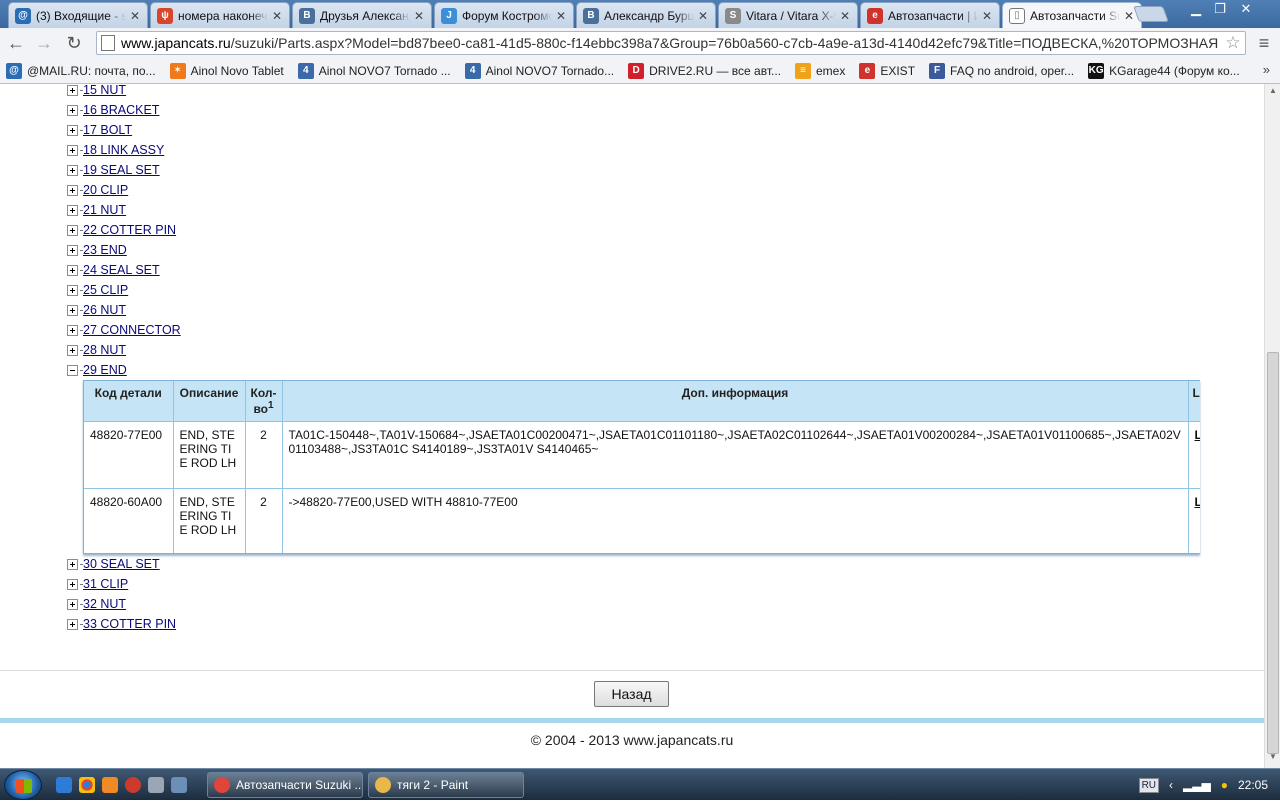 The height and width of the screenshot is (801, 1280). Describe the element at coordinates (1273, 553) in the screenshot. I see `scrollbar-thumb` at that location.